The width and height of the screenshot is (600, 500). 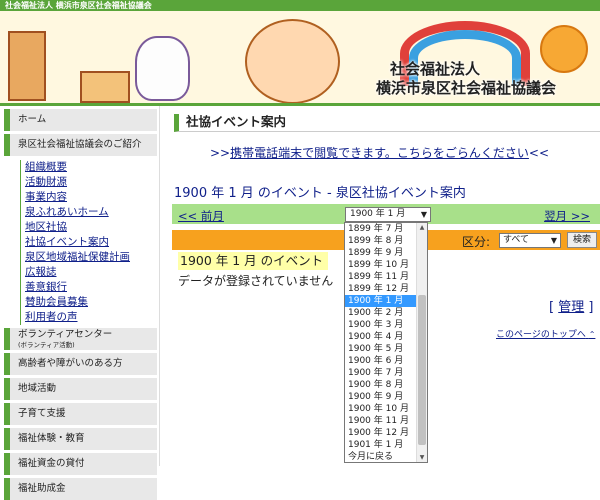 I want to click on sun-illustration, so click(x=564, y=49).